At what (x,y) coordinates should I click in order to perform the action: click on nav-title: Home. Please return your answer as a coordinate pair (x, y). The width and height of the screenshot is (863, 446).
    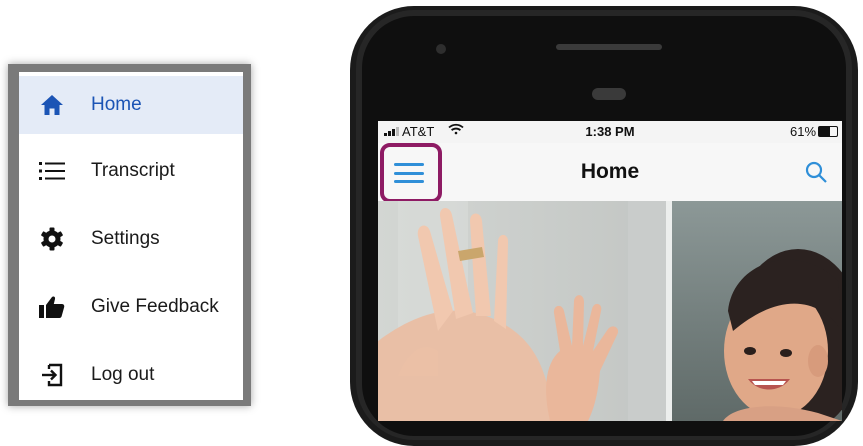
    Looking at the image, I should click on (610, 171).